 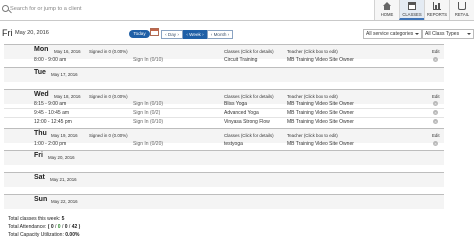 I want to click on day-date: May 19, 2016, so click(x=64, y=135).